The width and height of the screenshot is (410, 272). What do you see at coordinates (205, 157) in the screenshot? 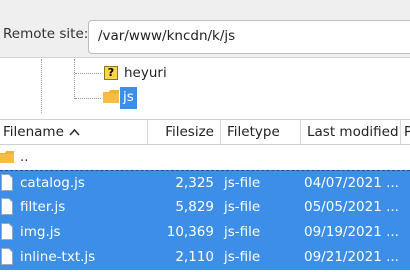
I see `list-item-parent: ..` at bounding box center [205, 157].